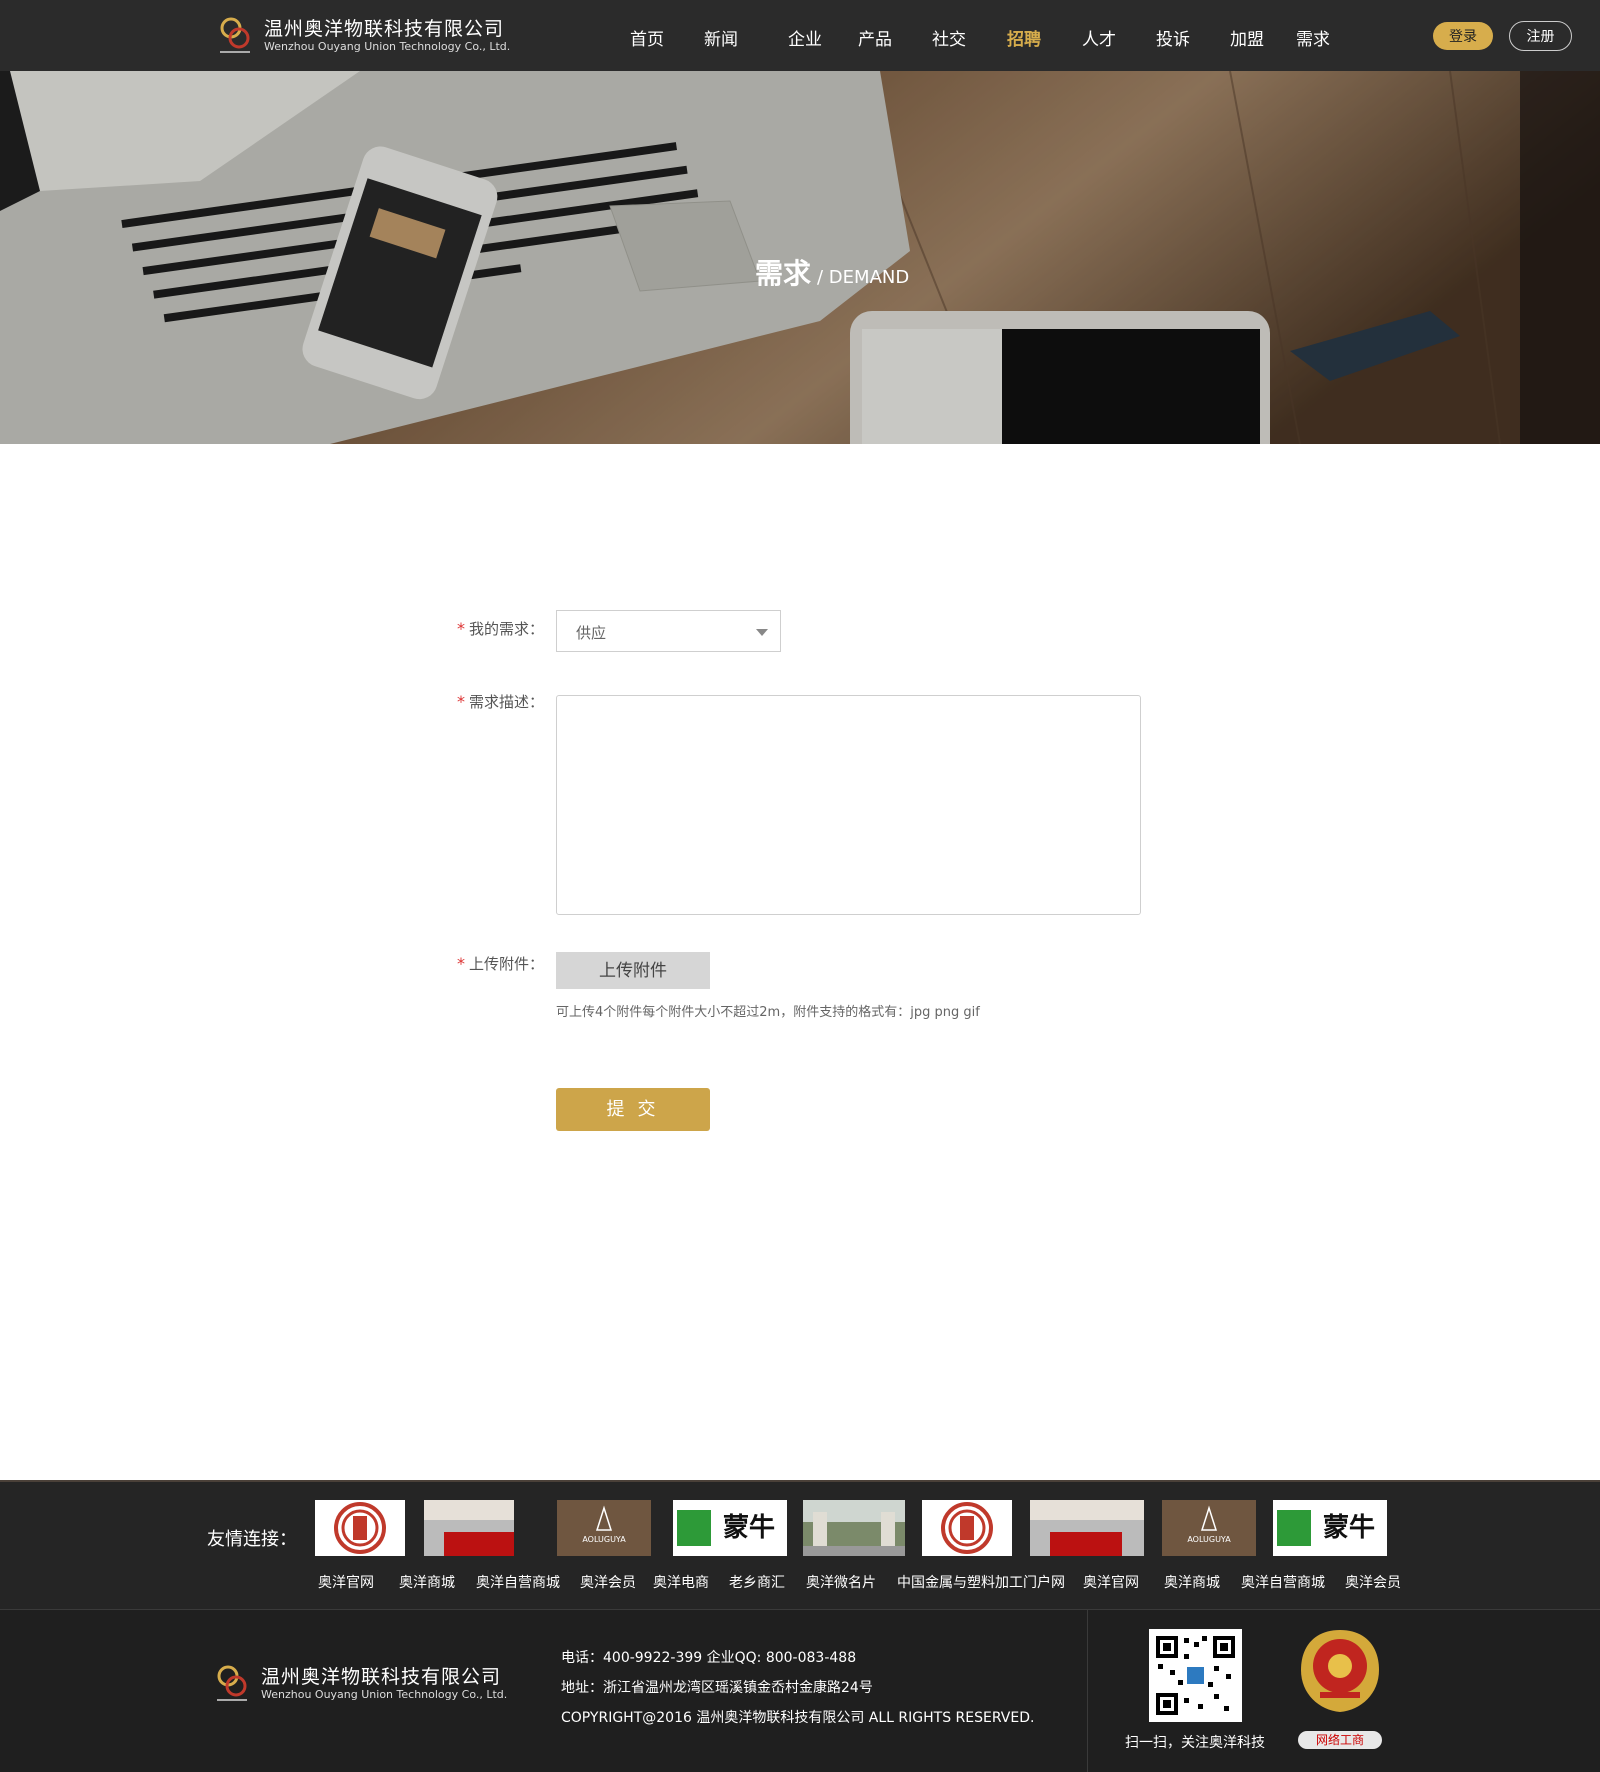 This screenshot has height=1772, width=1600. What do you see at coordinates (1173, 37) in the screenshot?
I see `nav-complaint: 投诉` at bounding box center [1173, 37].